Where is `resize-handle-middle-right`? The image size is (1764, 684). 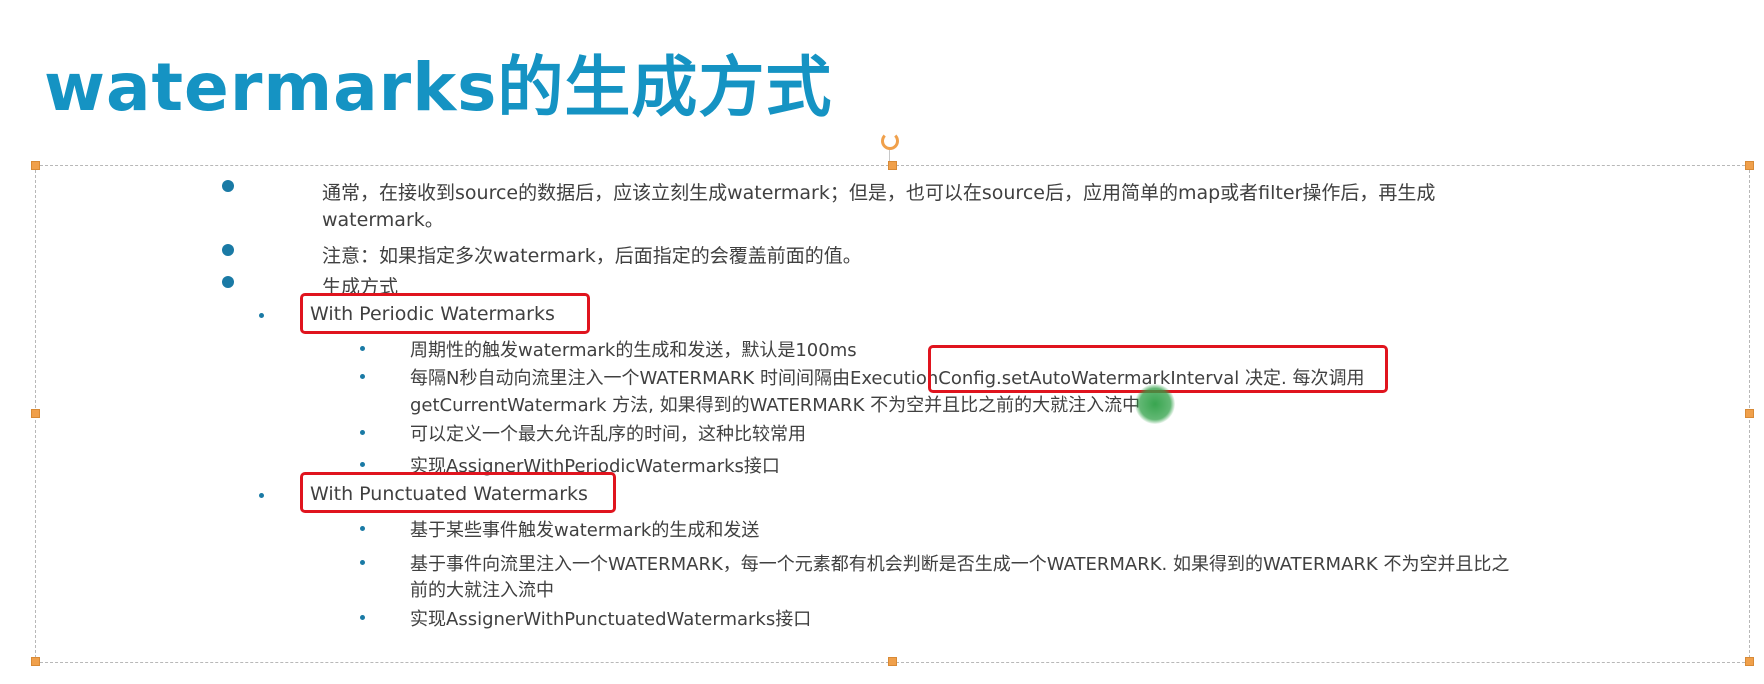 resize-handle-middle-right is located at coordinates (1749, 413).